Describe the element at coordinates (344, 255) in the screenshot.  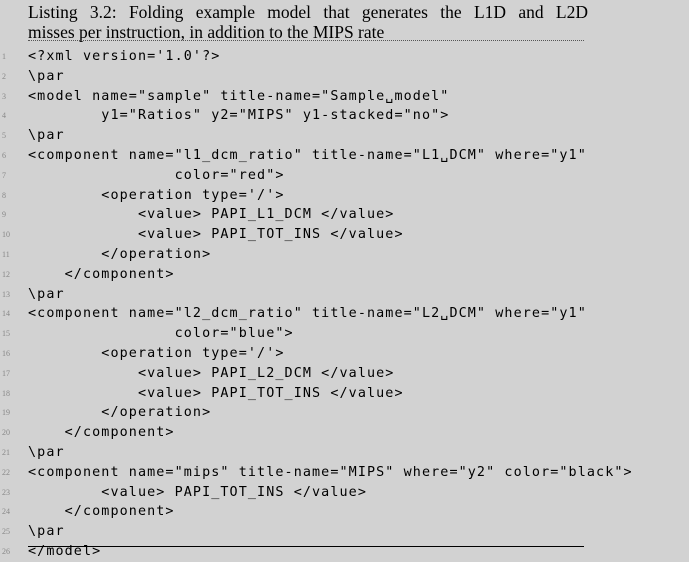
I see `code-line: 11 </operation>` at that location.